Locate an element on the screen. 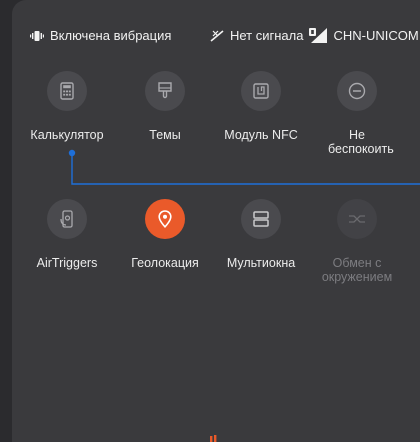 This screenshot has width=420, height=442. tile-nearby-share-label: Обмен с окружением is located at coordinates (357, 270).